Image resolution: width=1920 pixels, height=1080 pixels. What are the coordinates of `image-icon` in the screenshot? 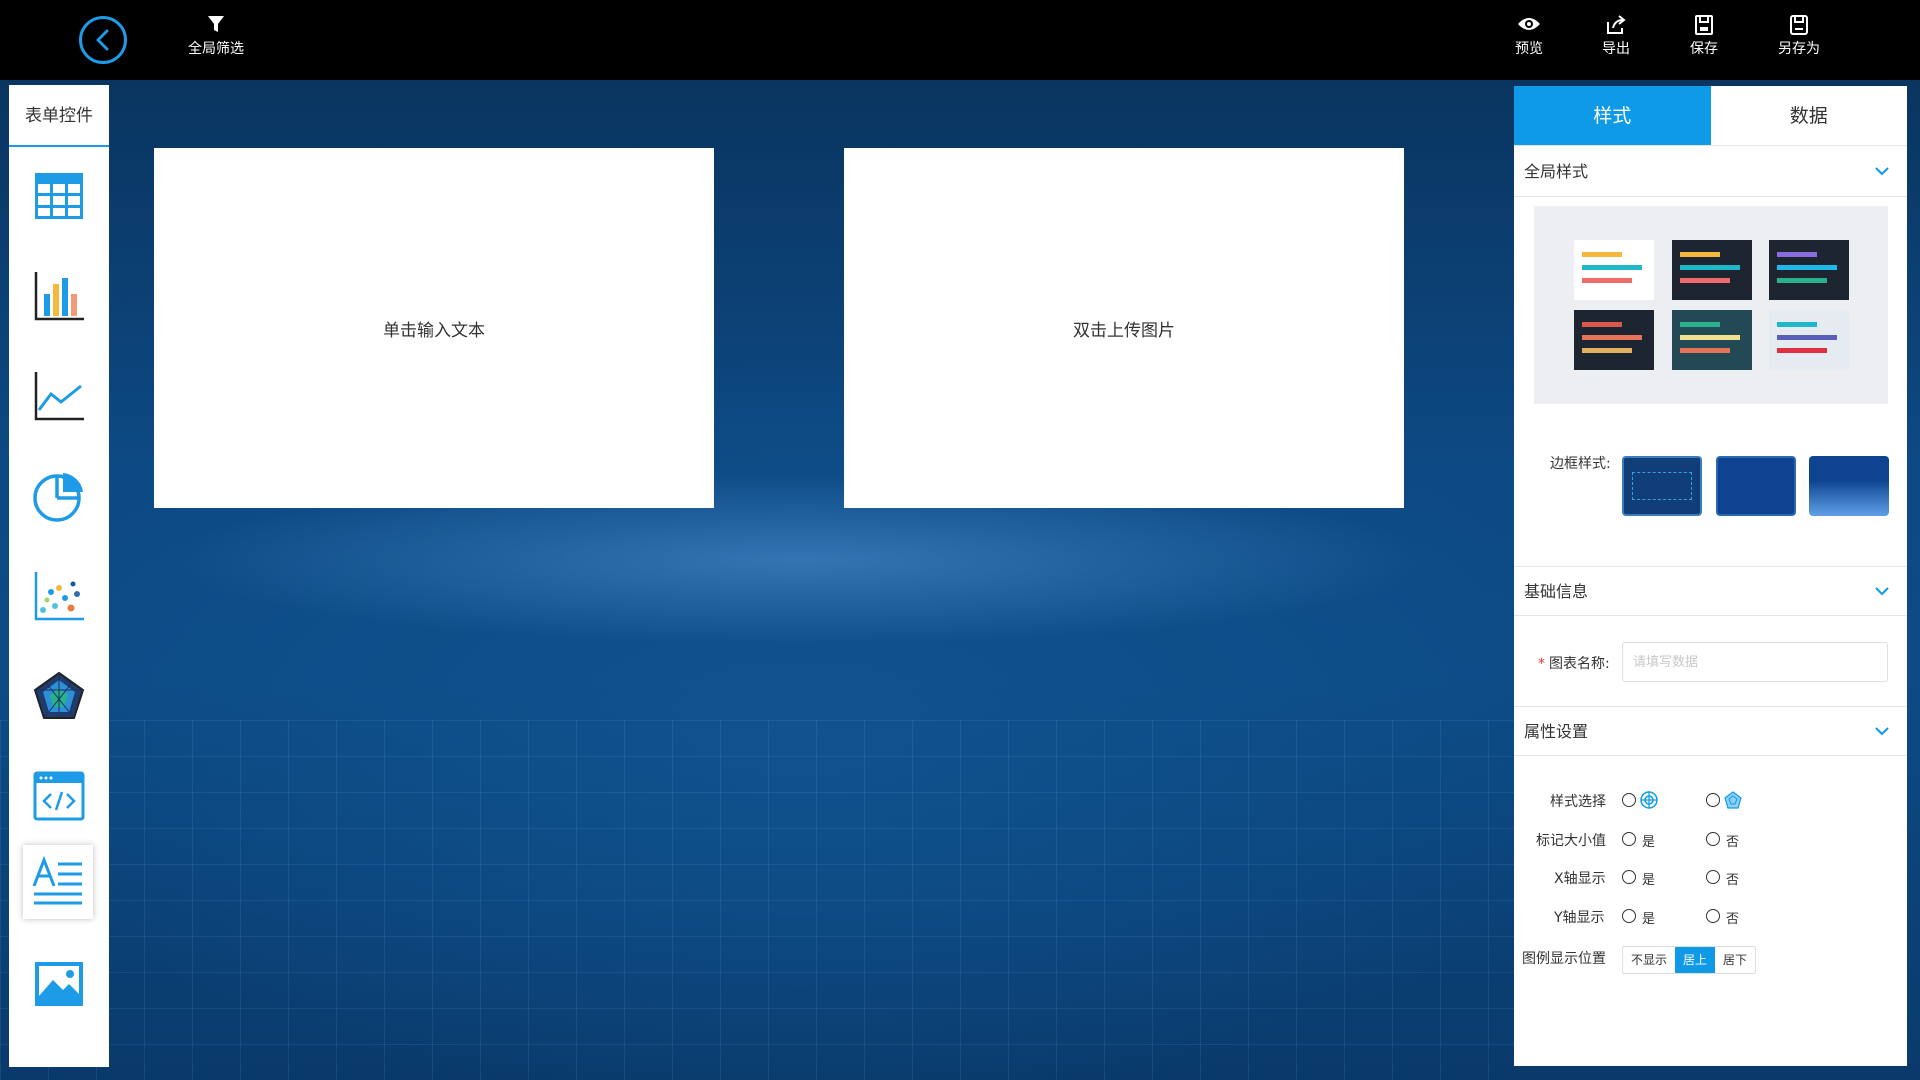 It's located at (59, 984).